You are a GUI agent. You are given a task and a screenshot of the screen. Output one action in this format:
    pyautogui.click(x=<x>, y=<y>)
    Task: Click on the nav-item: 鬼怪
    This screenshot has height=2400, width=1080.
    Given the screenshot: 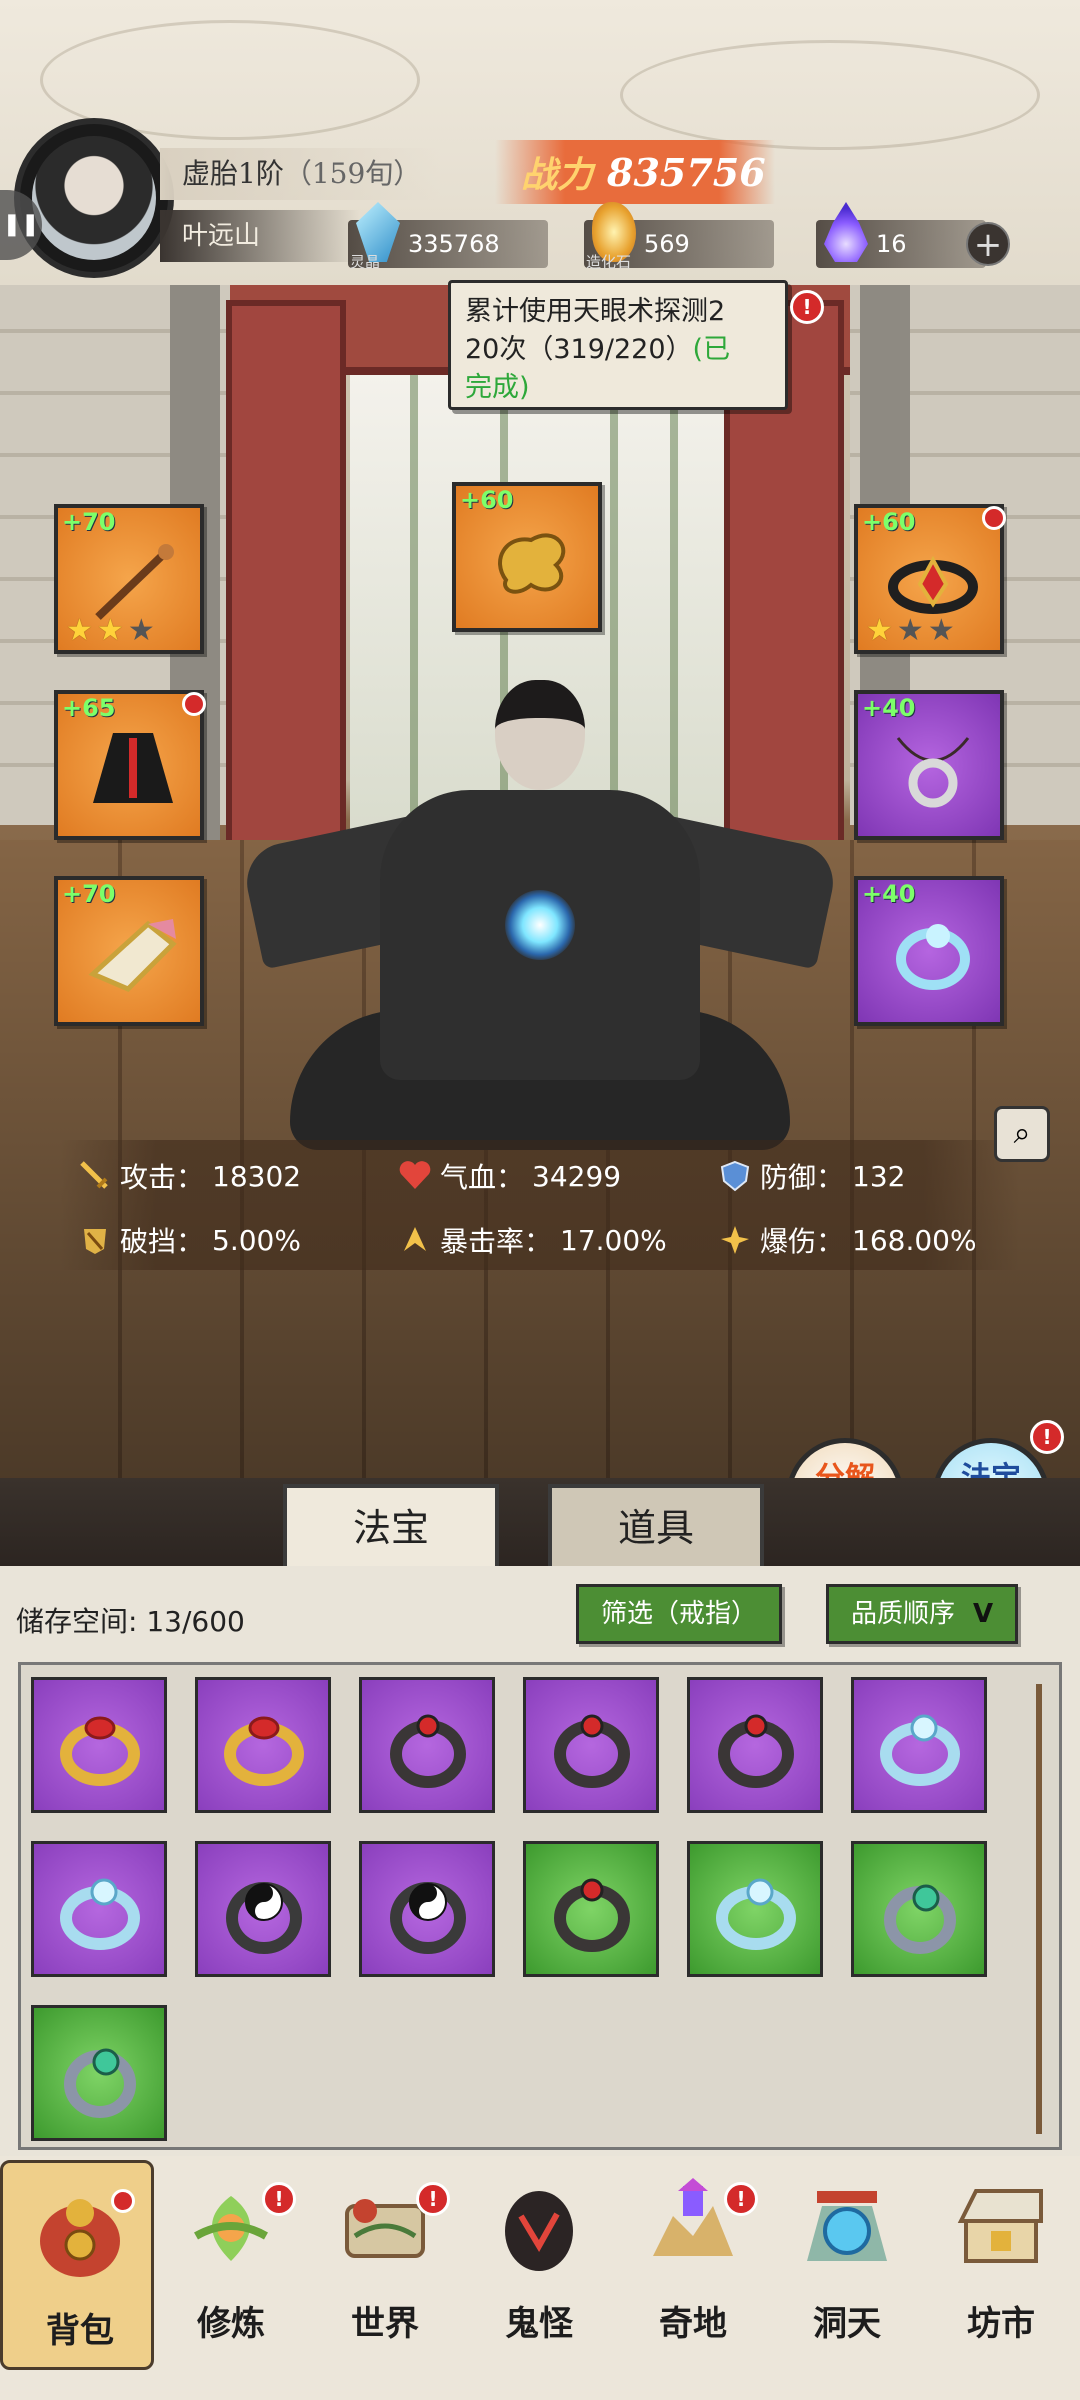 What is the action you would take?
    pyautogui.click(x=539, y=2278)
    